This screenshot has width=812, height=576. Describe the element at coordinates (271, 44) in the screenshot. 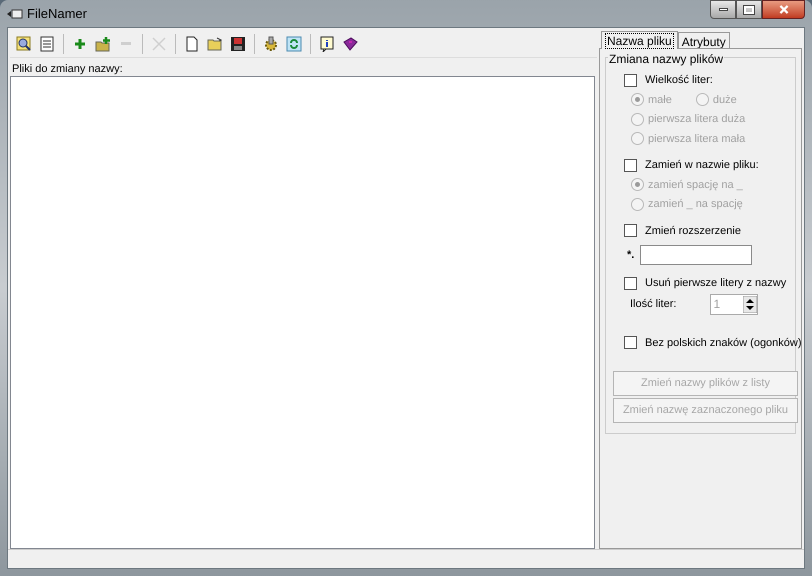

I see `gear-icon` at that location.